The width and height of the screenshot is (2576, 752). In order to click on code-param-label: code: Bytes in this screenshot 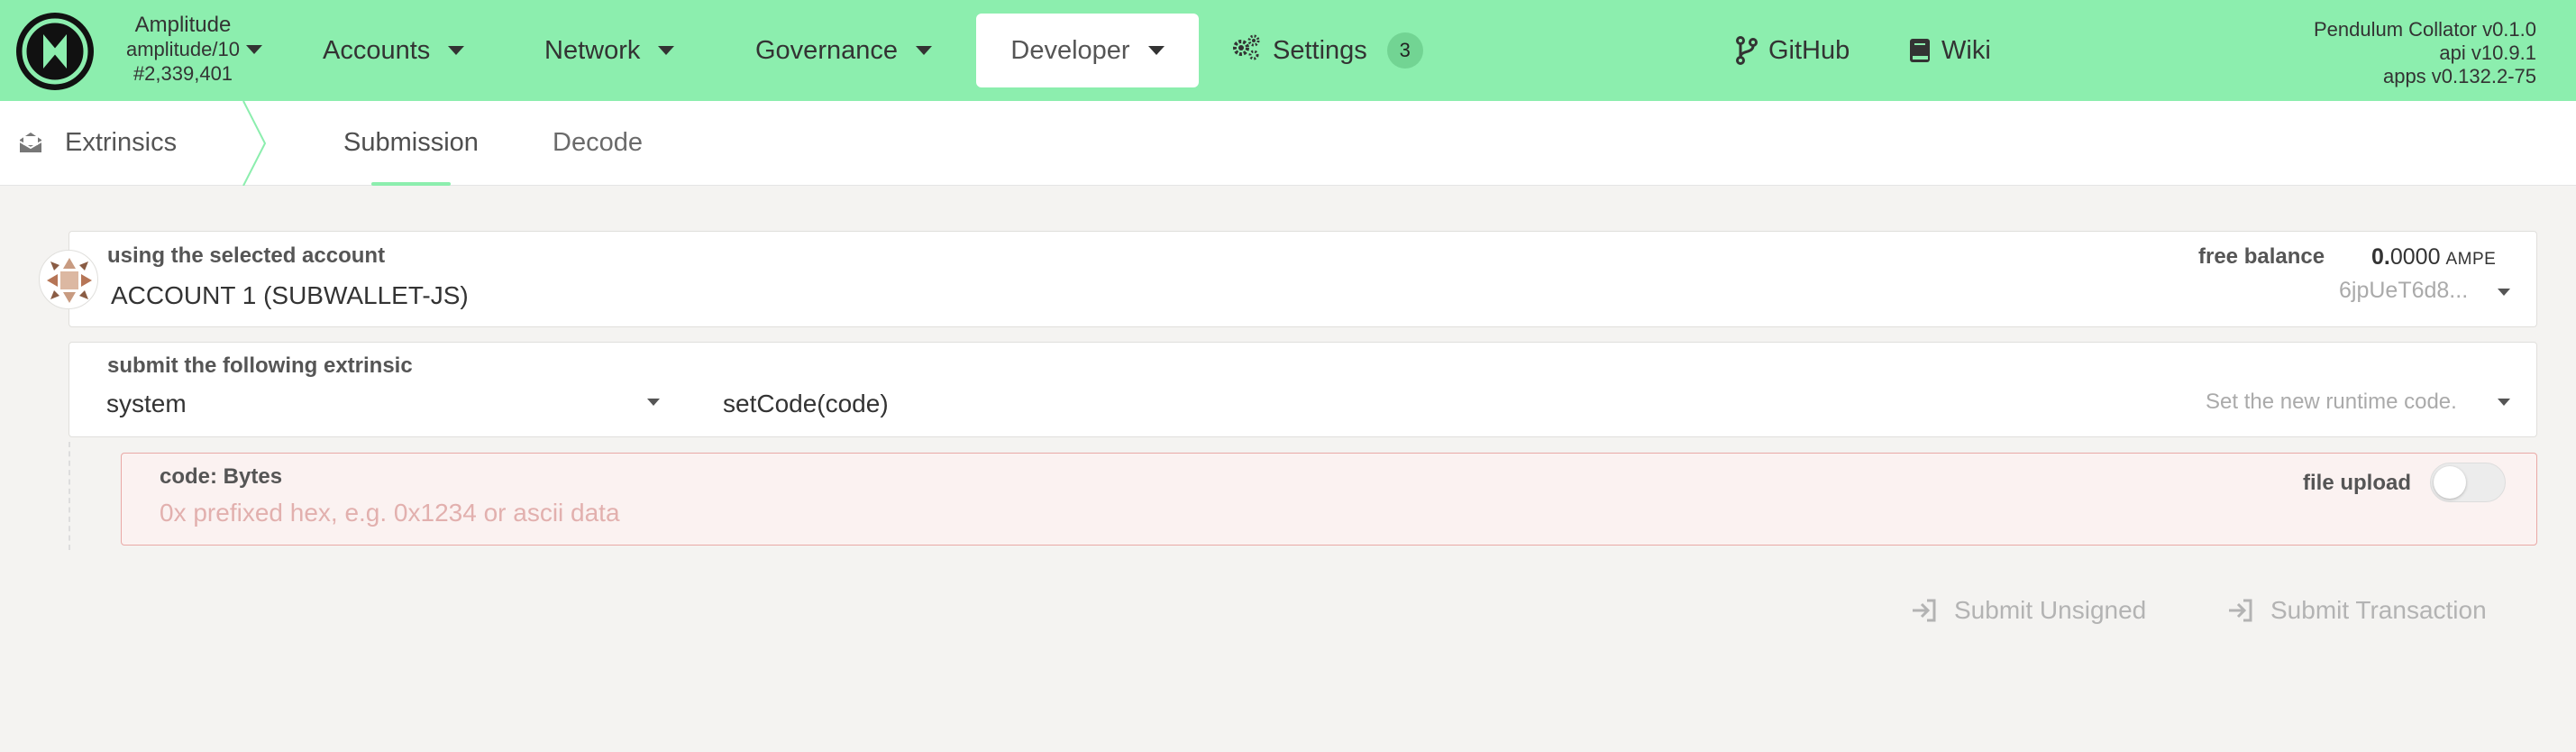, I will do `click(221, 476)`.